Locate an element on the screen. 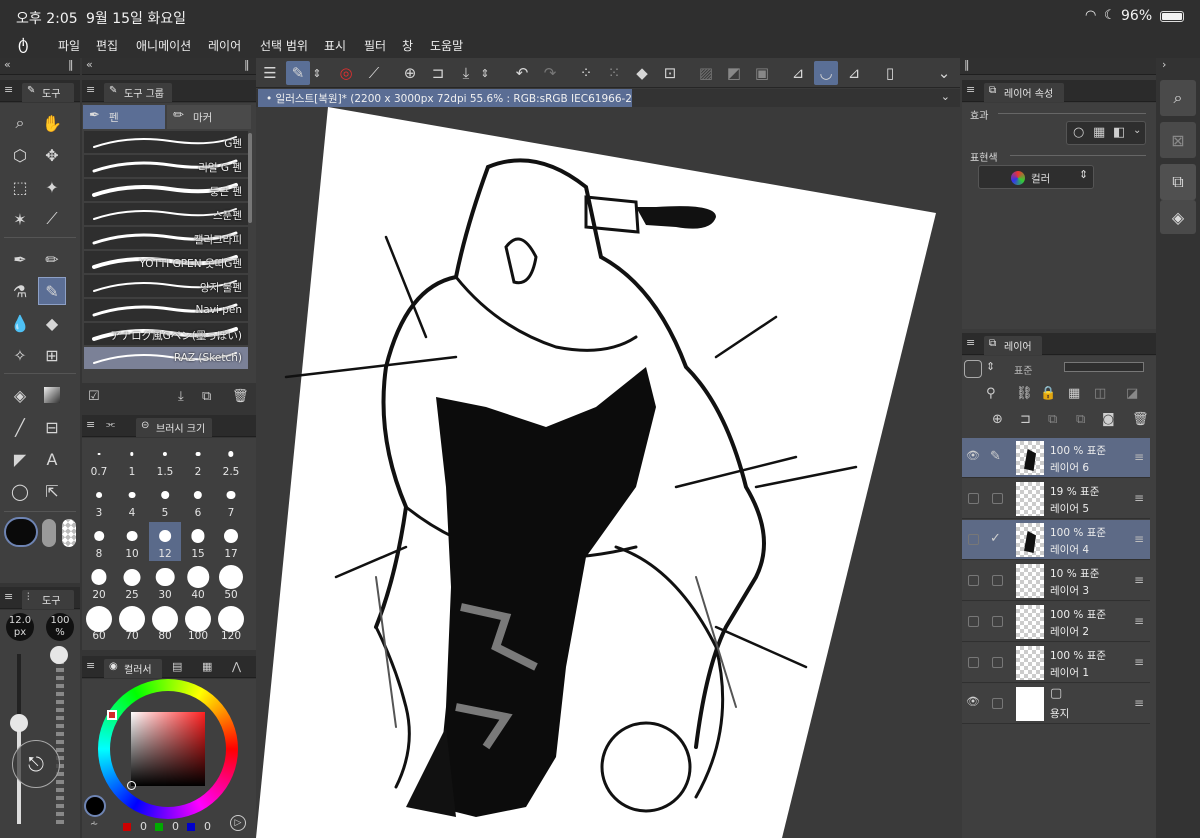 Image resolution: width=1200 pixels, height=838 pixels. invert-select-icon: ⁙ is located at coordinates (614, 73).